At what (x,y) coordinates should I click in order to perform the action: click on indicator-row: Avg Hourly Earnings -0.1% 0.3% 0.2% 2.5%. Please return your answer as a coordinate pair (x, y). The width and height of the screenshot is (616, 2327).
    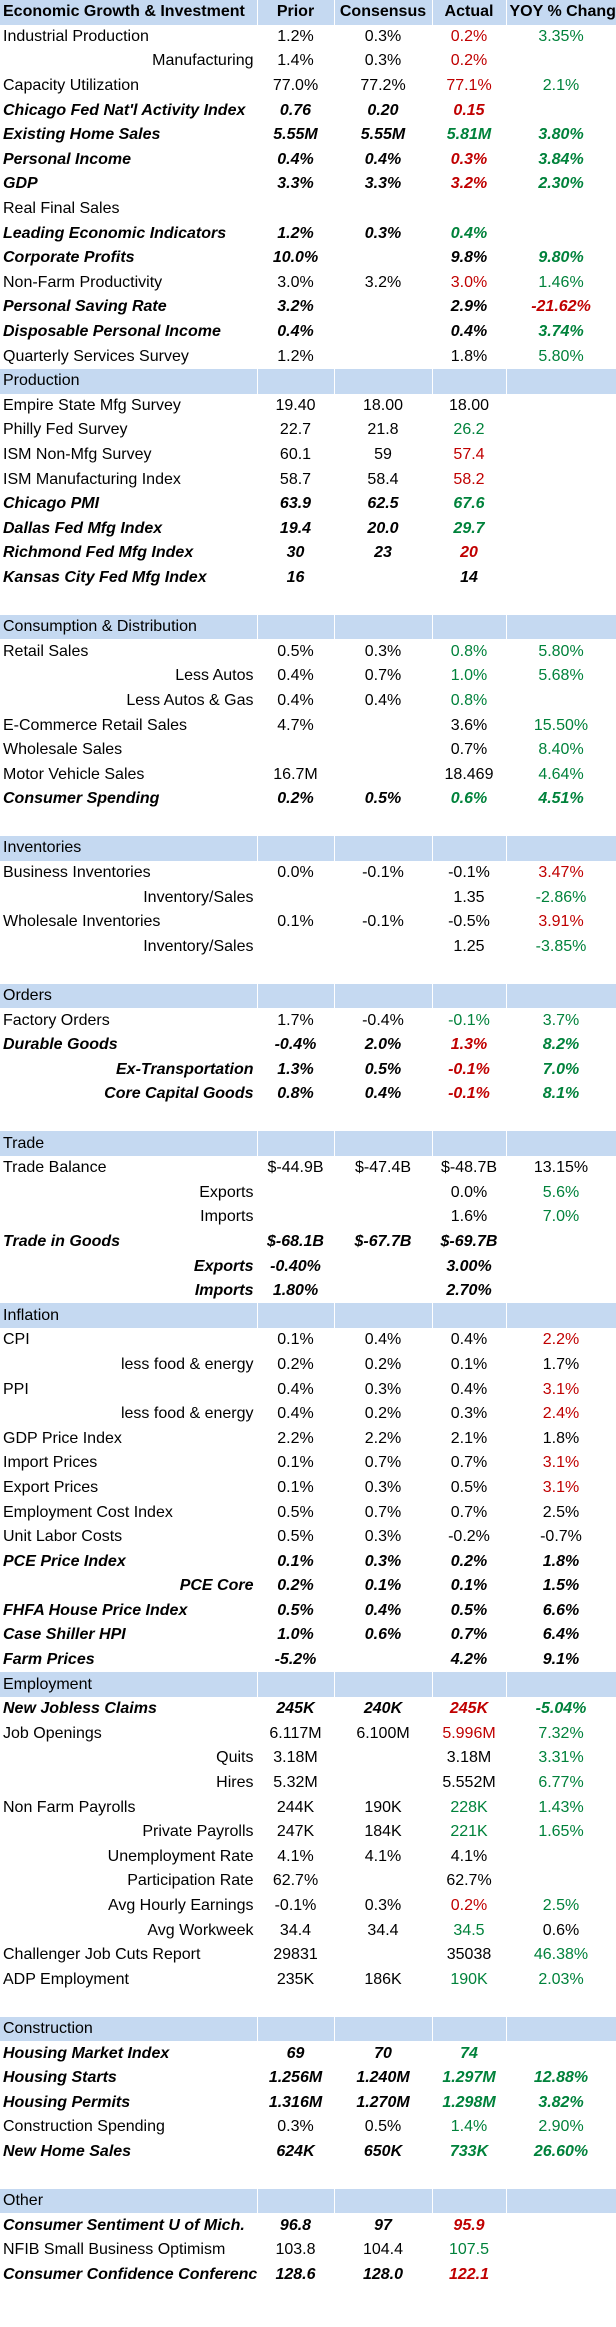
    Looking at the image, I should click on (308, 1906).